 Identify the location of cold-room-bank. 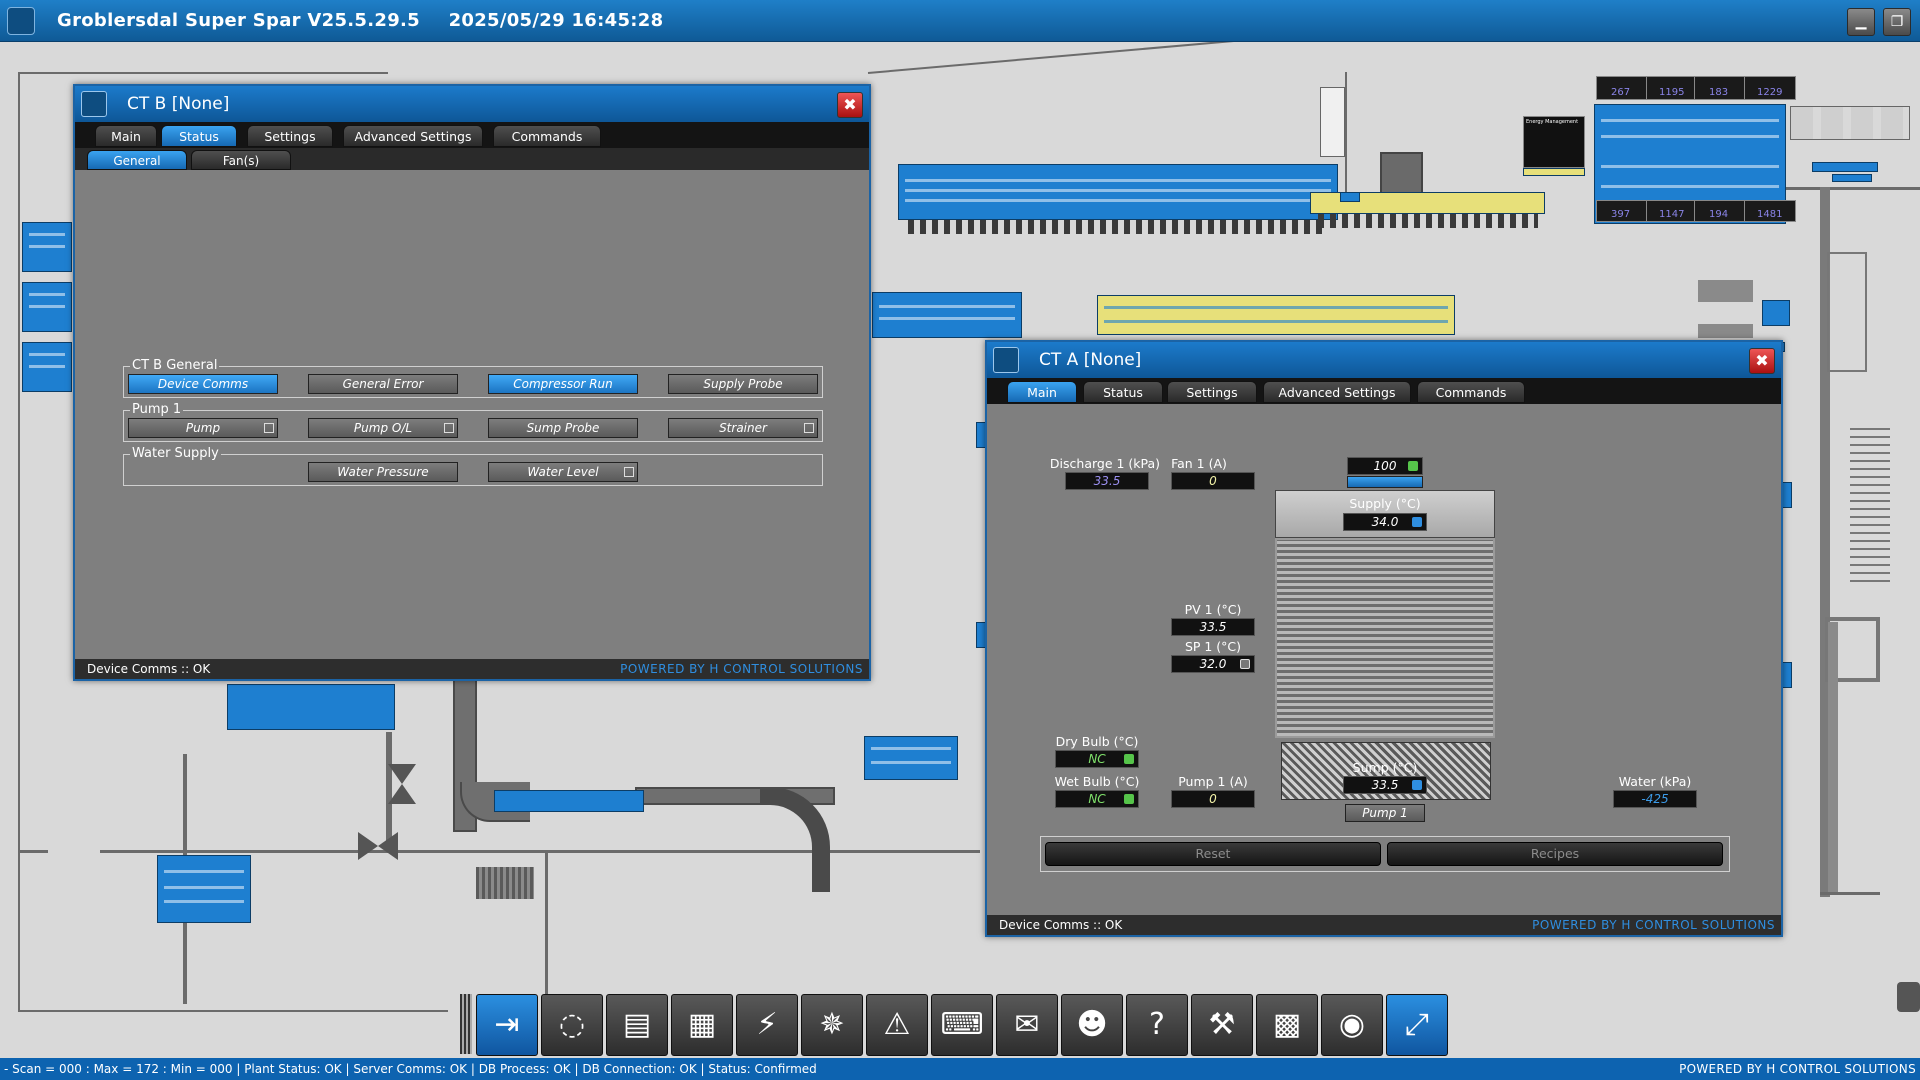
(1118, 192).